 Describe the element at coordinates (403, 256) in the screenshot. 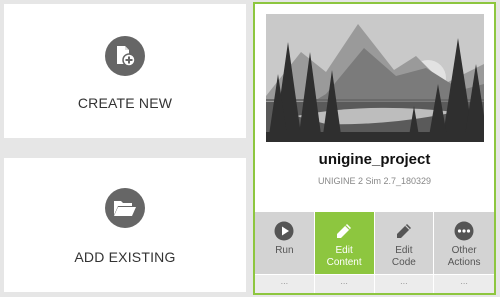

I see `edit-code-label: Edit Code` at that location.